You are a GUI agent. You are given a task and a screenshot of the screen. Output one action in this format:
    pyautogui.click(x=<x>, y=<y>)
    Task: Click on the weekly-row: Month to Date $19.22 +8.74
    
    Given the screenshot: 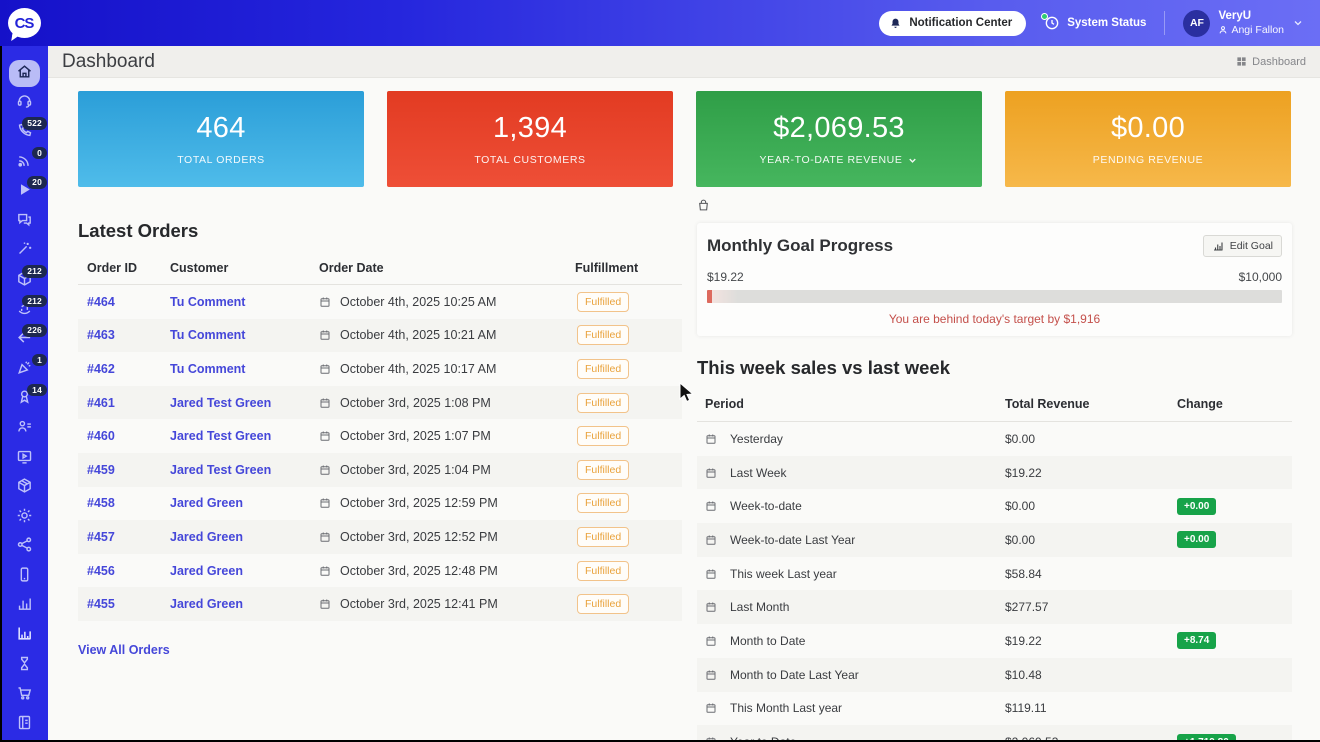 What is the action you would take?
    pyautogui.click(x=994, y=641)
    